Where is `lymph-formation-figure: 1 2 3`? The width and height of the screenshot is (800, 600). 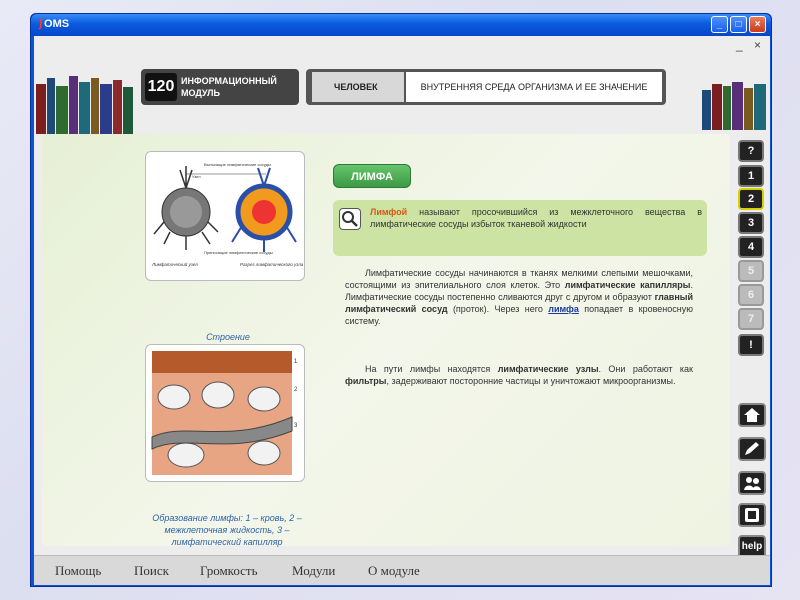 lymph-formation-figure: 1 2 3 is located at coordinates (225, 413).